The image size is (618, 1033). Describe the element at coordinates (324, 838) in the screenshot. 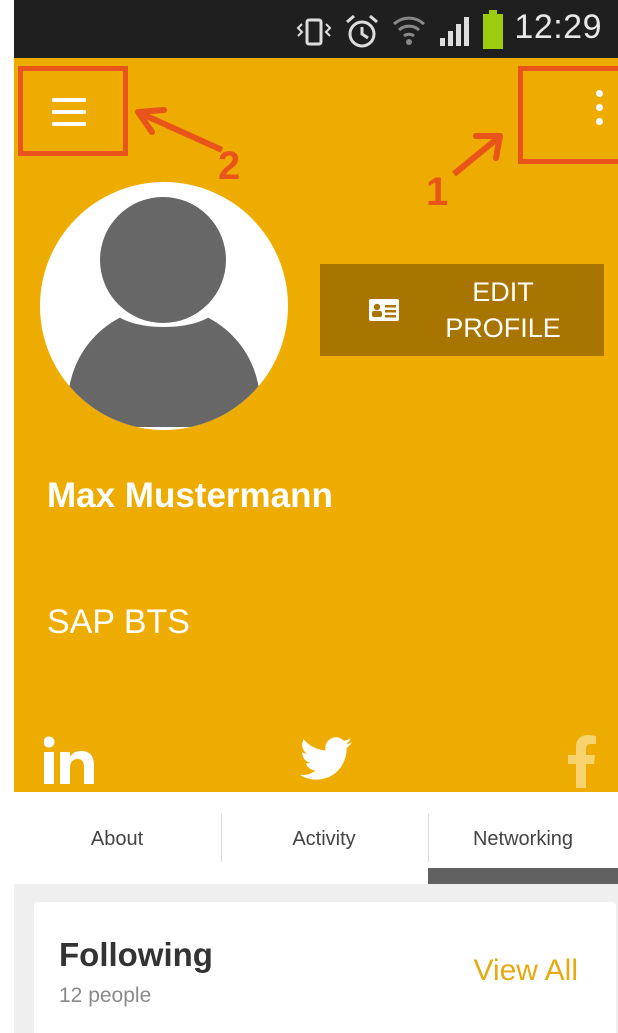

I see `tab-activity: Activity` at that location.